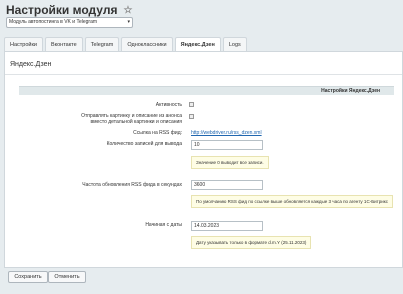  I want to click on update-frequency-input: 3600, so click(227, 185).